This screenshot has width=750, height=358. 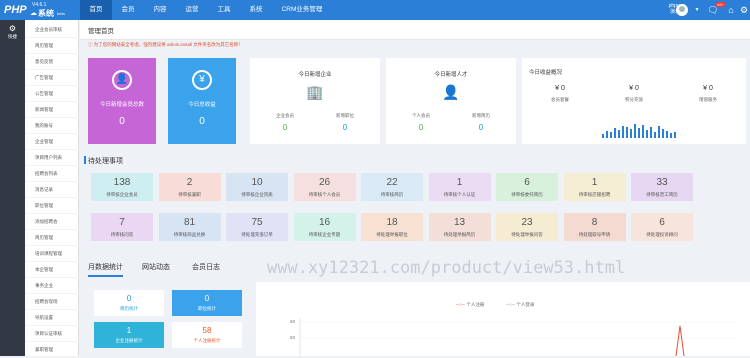 What do you see at coordinates (324, 182) in the screenshot?
I see `todo-count: 26` at bounding box center [324, 182].